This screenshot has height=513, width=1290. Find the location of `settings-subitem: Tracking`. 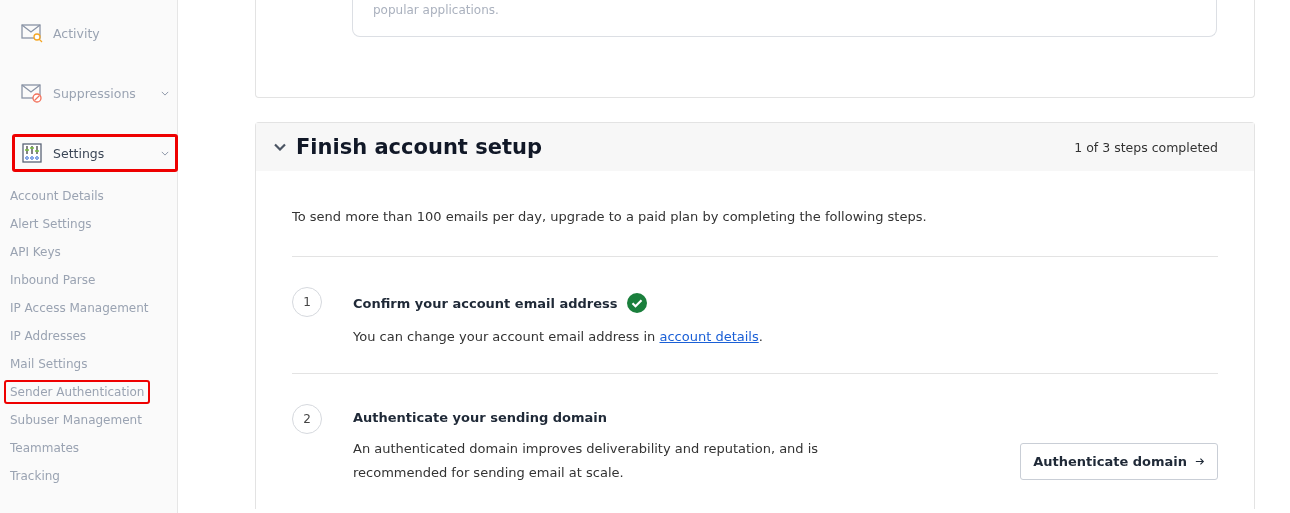

settings-subitem: Tracking is located at coordinates (35, 476).